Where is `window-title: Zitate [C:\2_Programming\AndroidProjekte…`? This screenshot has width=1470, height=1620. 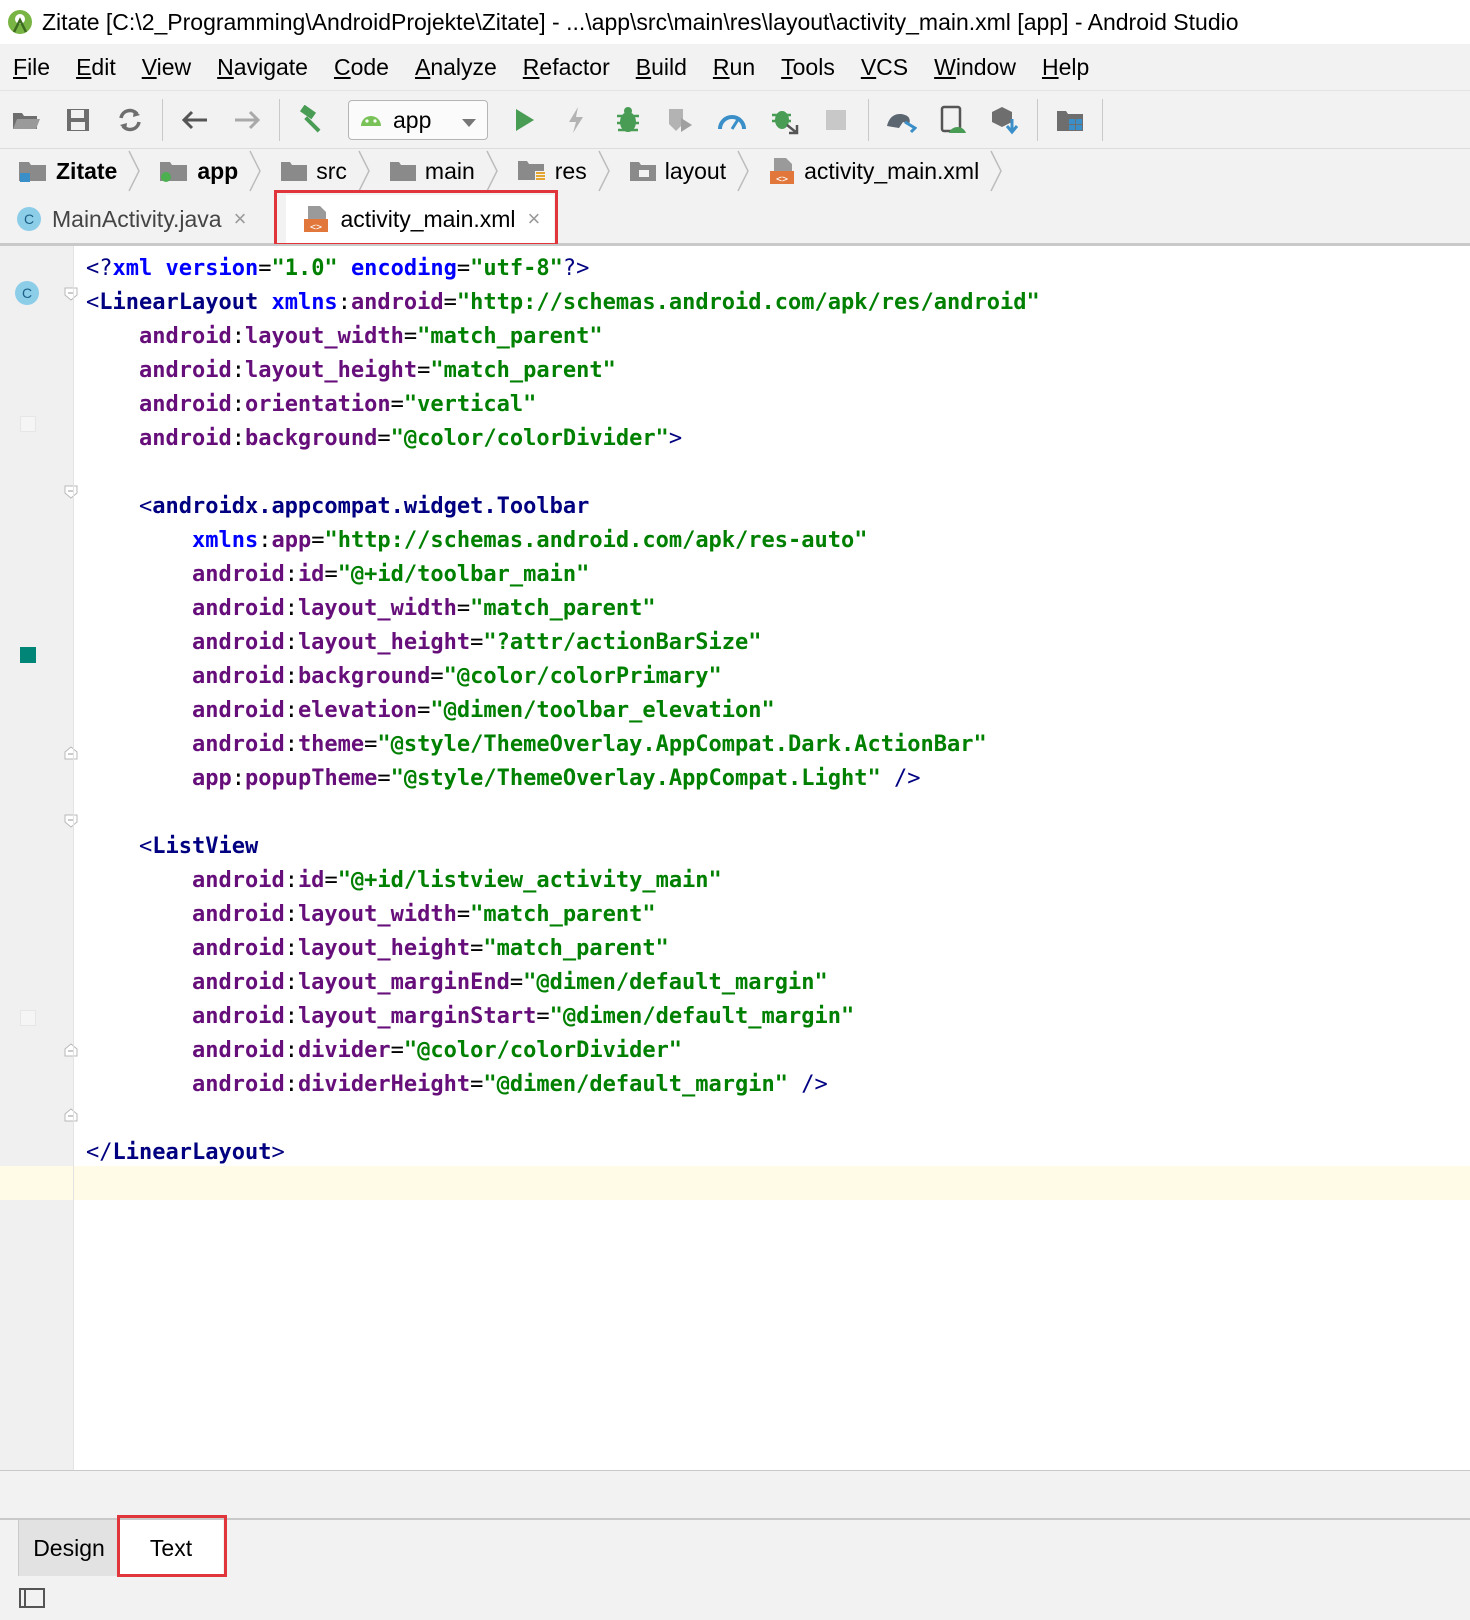
window-title: Zitate [C:\2_Programming\AndroidProjekte… is located at coordinates (640, 21).